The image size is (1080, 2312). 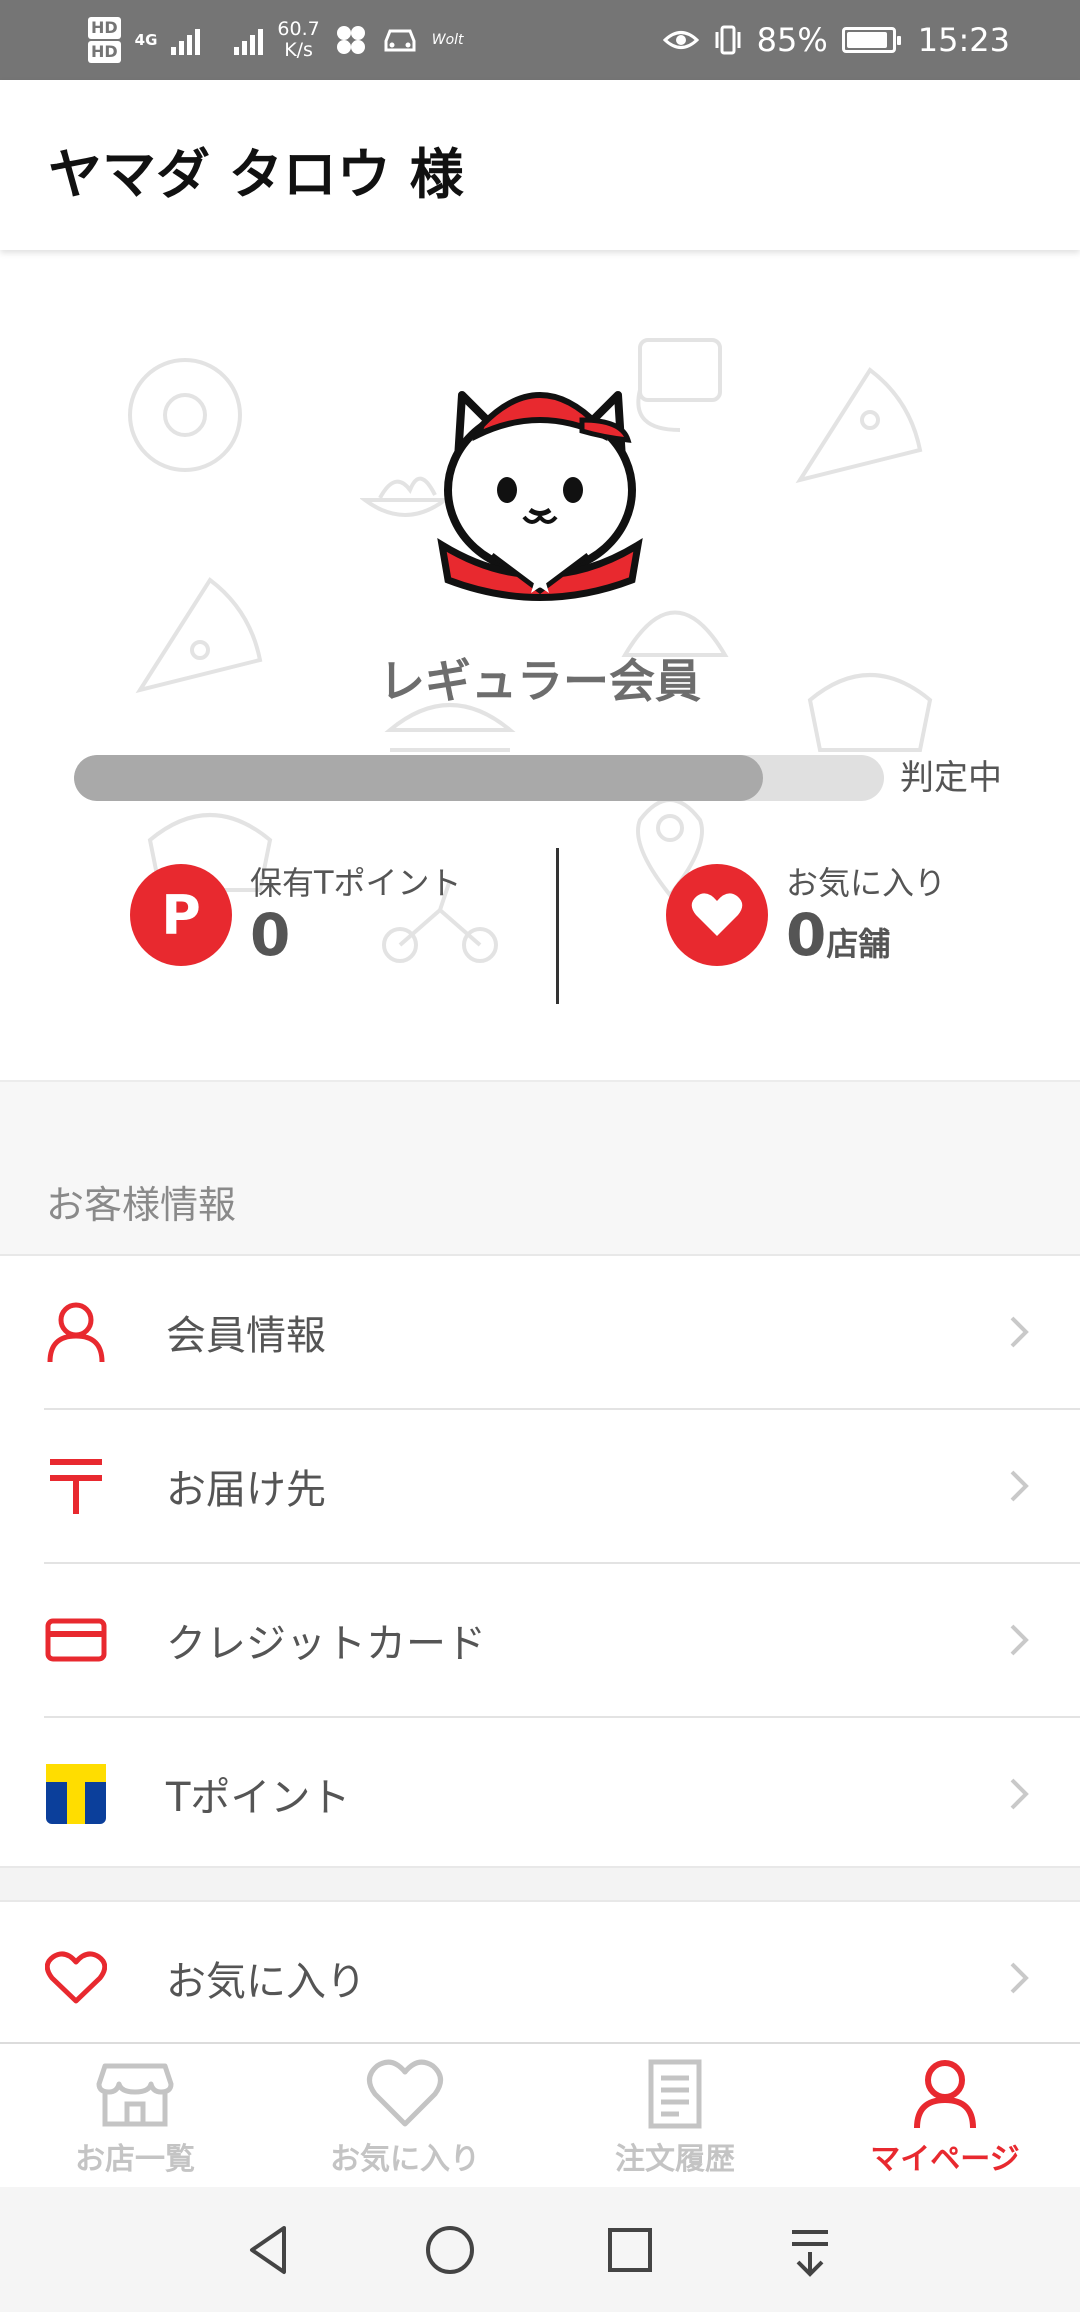 What do you see at coordinates (400, 40) in the screenshot?
I see `car-icon` at bounding box center [400, 40].